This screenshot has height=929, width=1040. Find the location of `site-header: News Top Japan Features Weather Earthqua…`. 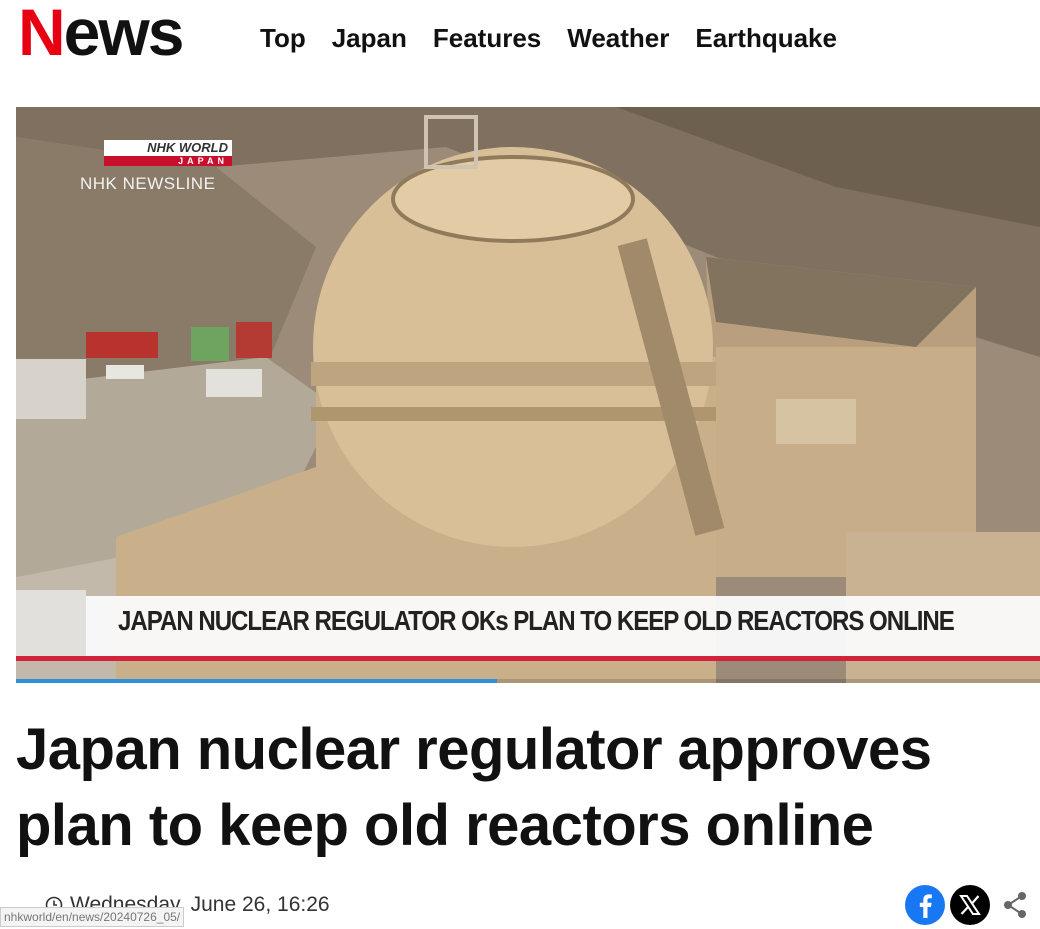

site-header: News Top Japan Features Weather Earthqua… is located at coordinates (520, 40).